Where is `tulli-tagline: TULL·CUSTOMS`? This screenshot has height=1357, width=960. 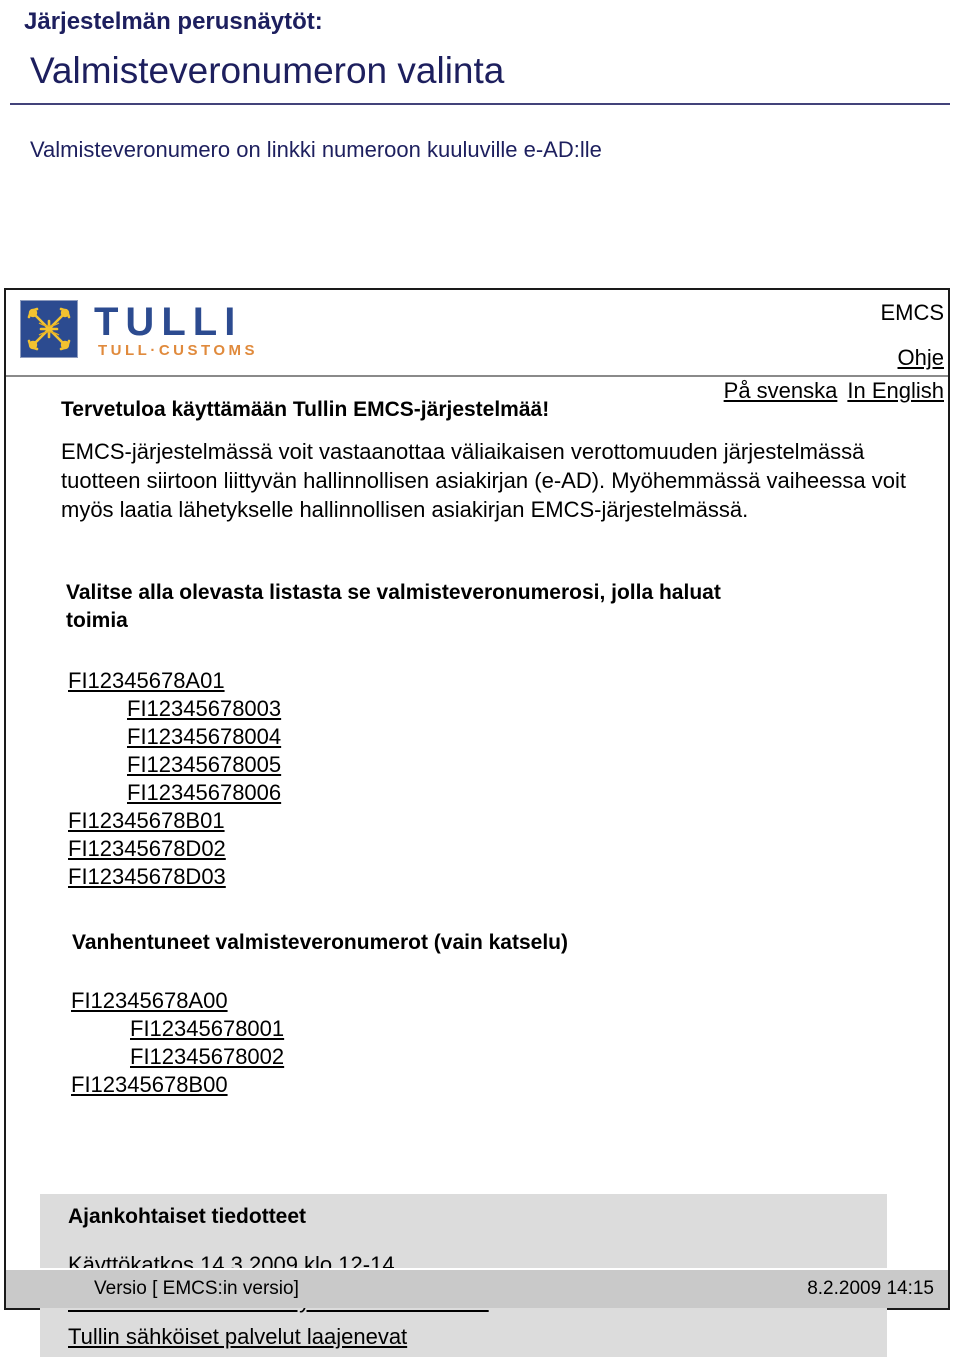 tulli-tagline: TULL·CUSTOMS is located at coordinates (178, 350).